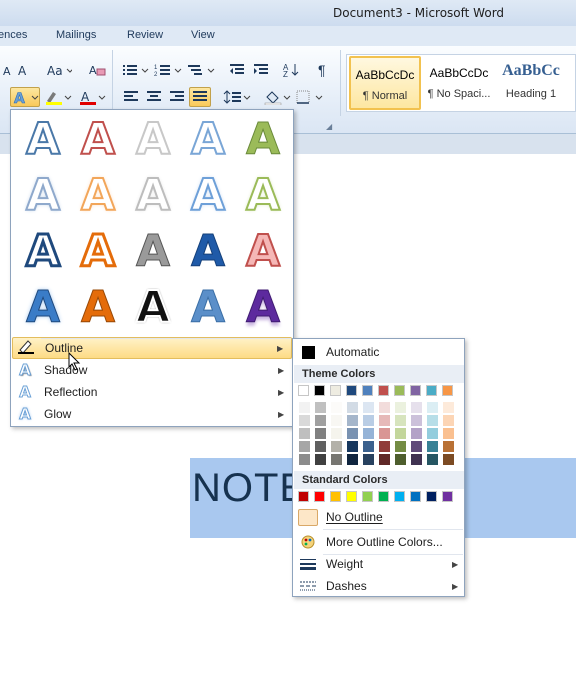  I want to click on effect-style-2-1: A, so click(43, 196).